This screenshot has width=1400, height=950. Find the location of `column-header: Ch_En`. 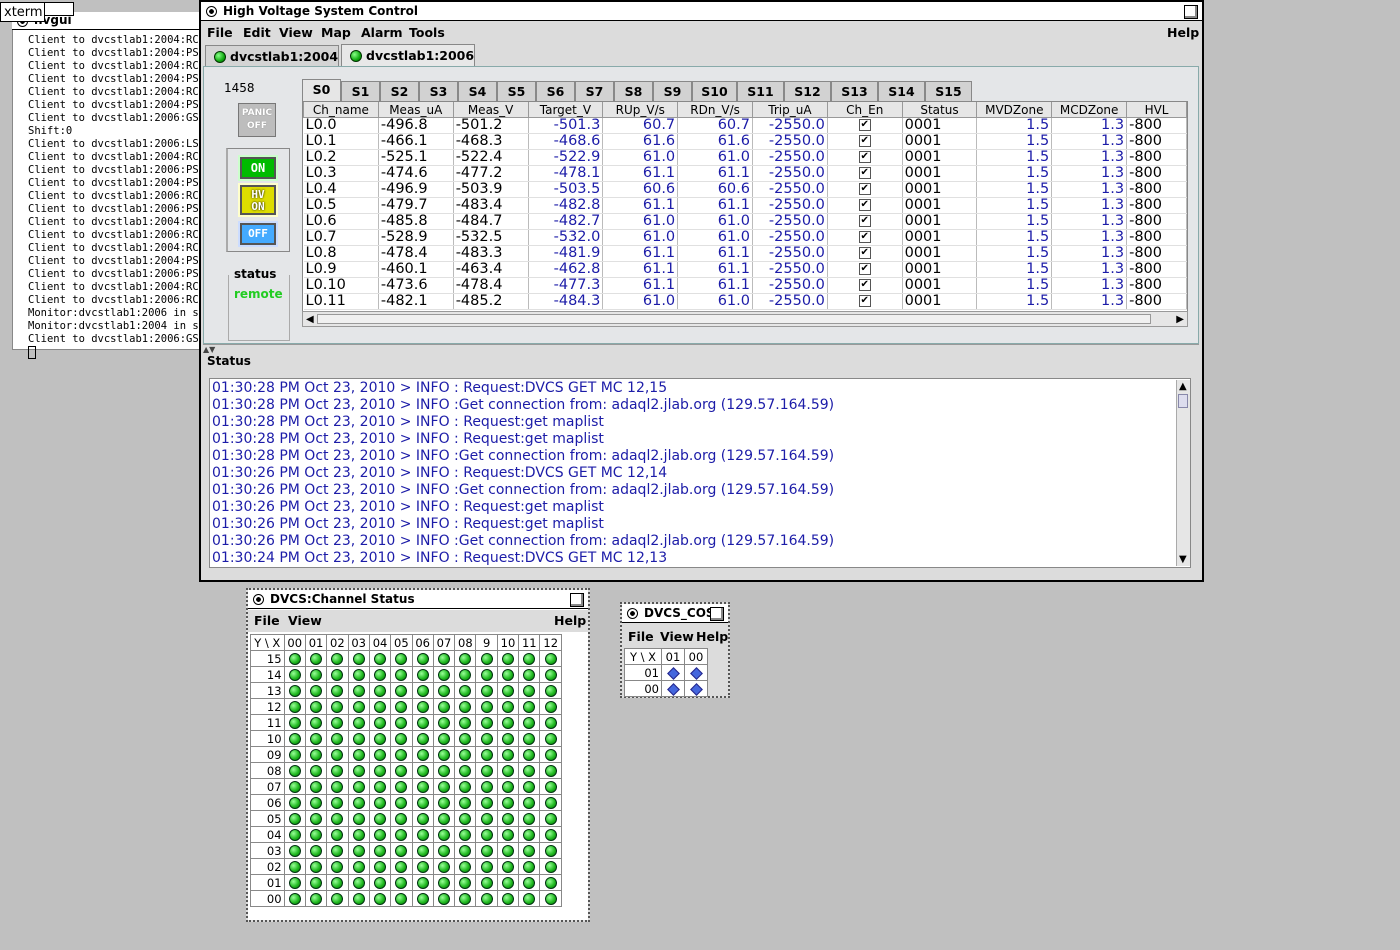

column-header: Ch_En is located at coordinates (864, 110).